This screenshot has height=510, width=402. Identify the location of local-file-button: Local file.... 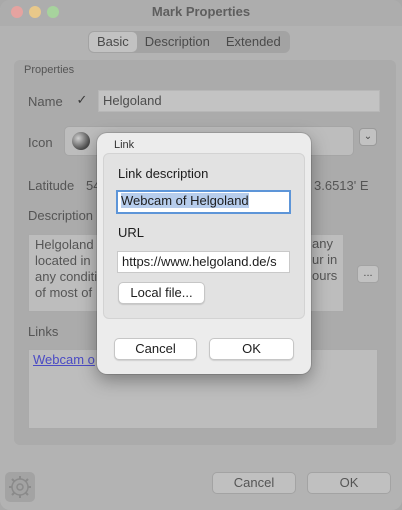
(161, 293).